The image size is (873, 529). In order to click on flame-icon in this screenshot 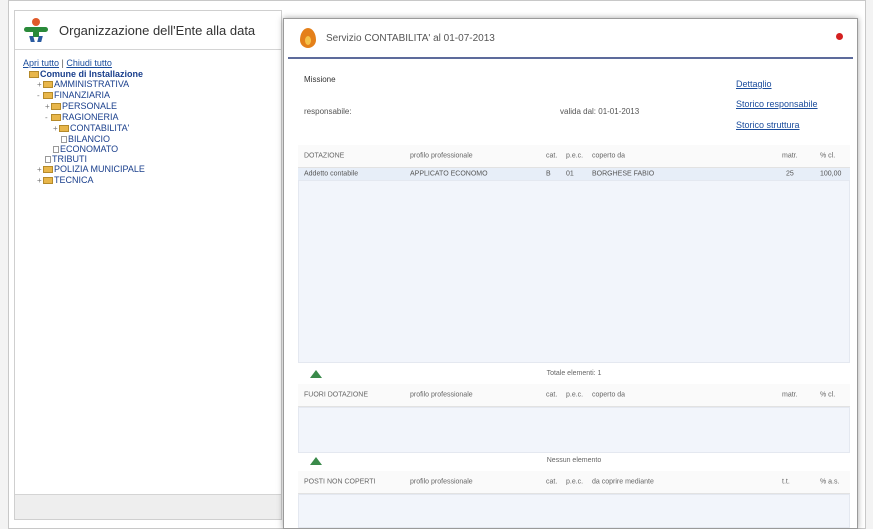, I will do `click(308, 38)`.